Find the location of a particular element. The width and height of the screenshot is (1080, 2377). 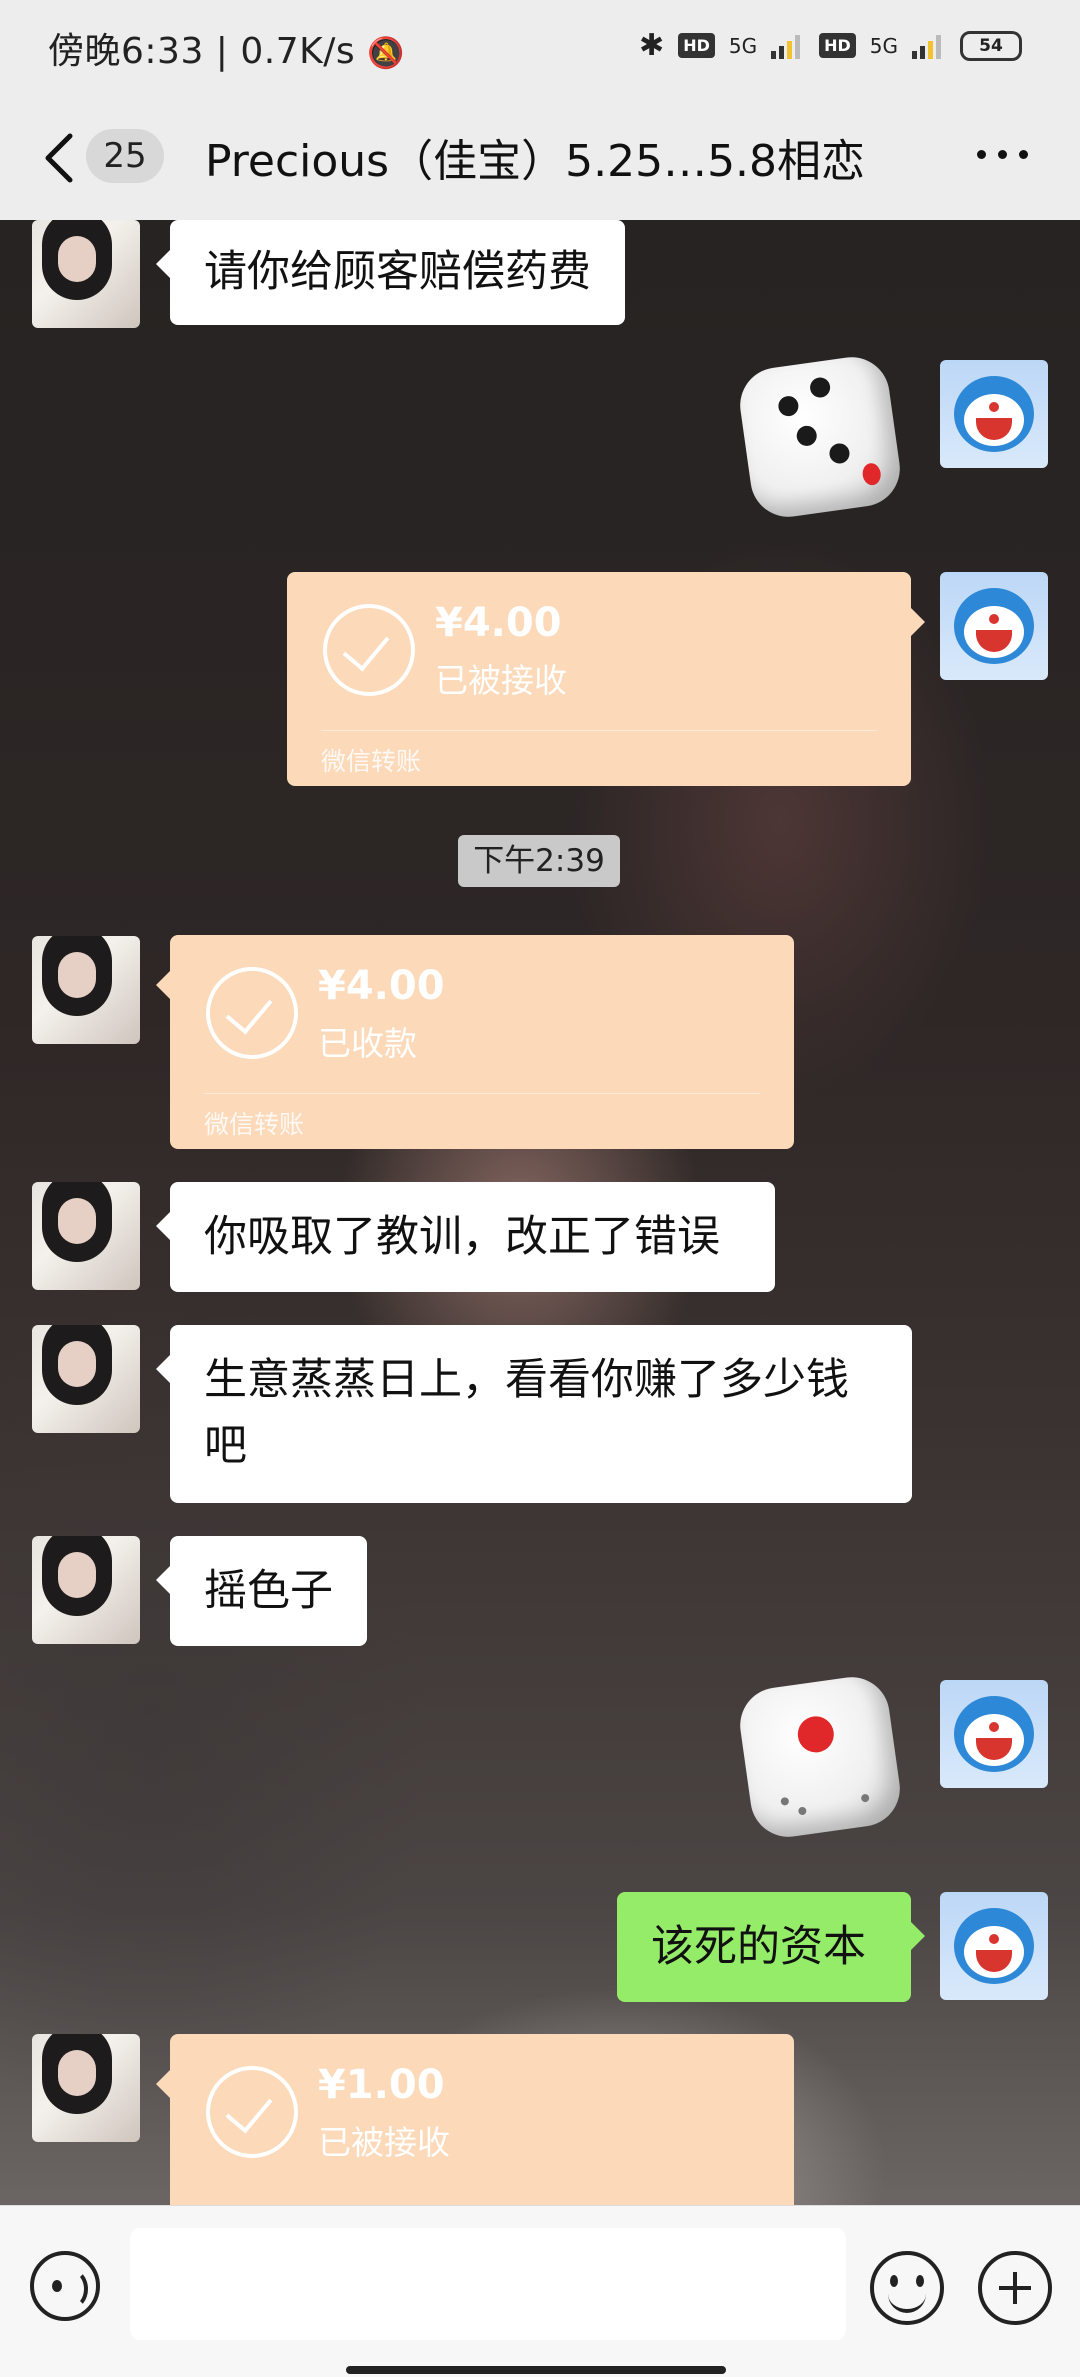

back-arrow-icon is located at coordinates (60, 158).